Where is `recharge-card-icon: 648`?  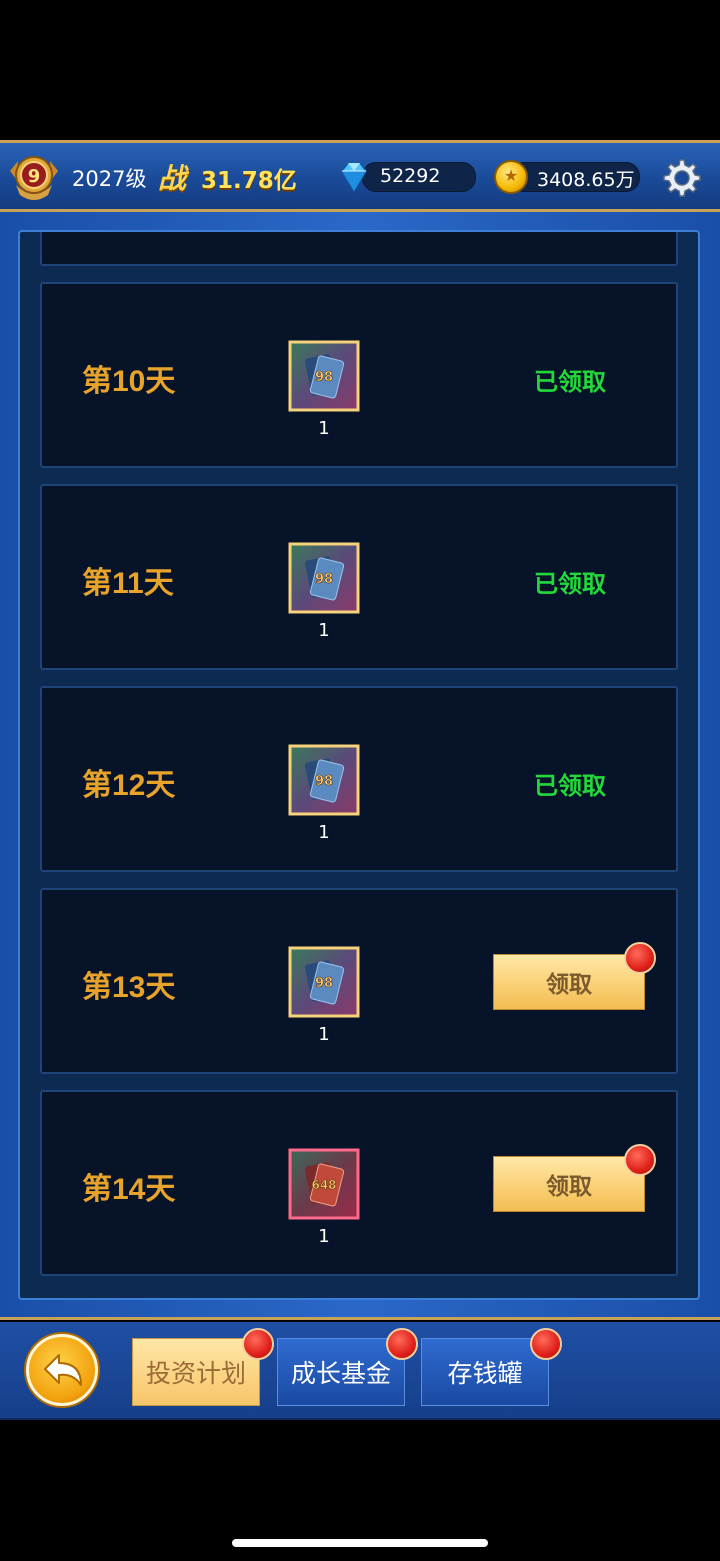
recharge-card-icon: 648 is located at coordinates (324, 1184).